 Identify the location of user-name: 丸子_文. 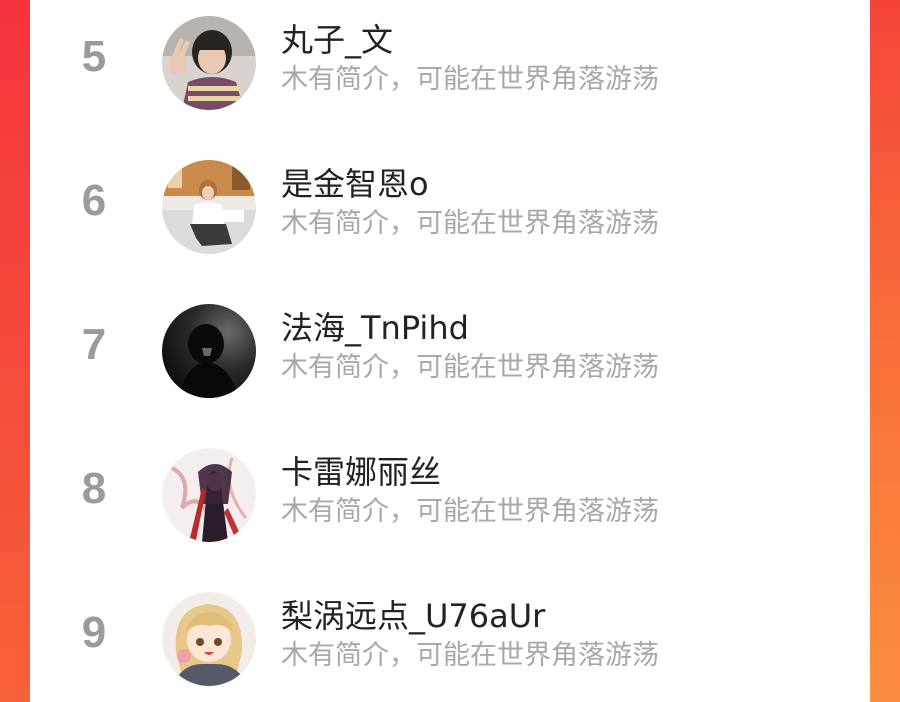
(337, 40).